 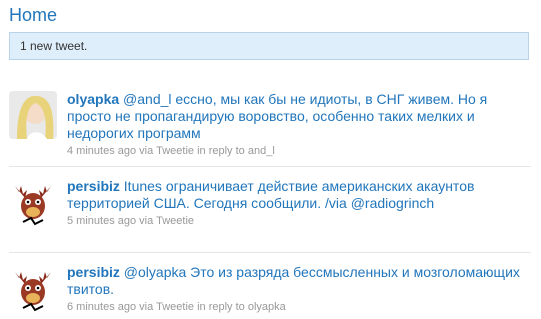 I want to click on tweet-reply-to: olyapka, so click(x=267, y=307).